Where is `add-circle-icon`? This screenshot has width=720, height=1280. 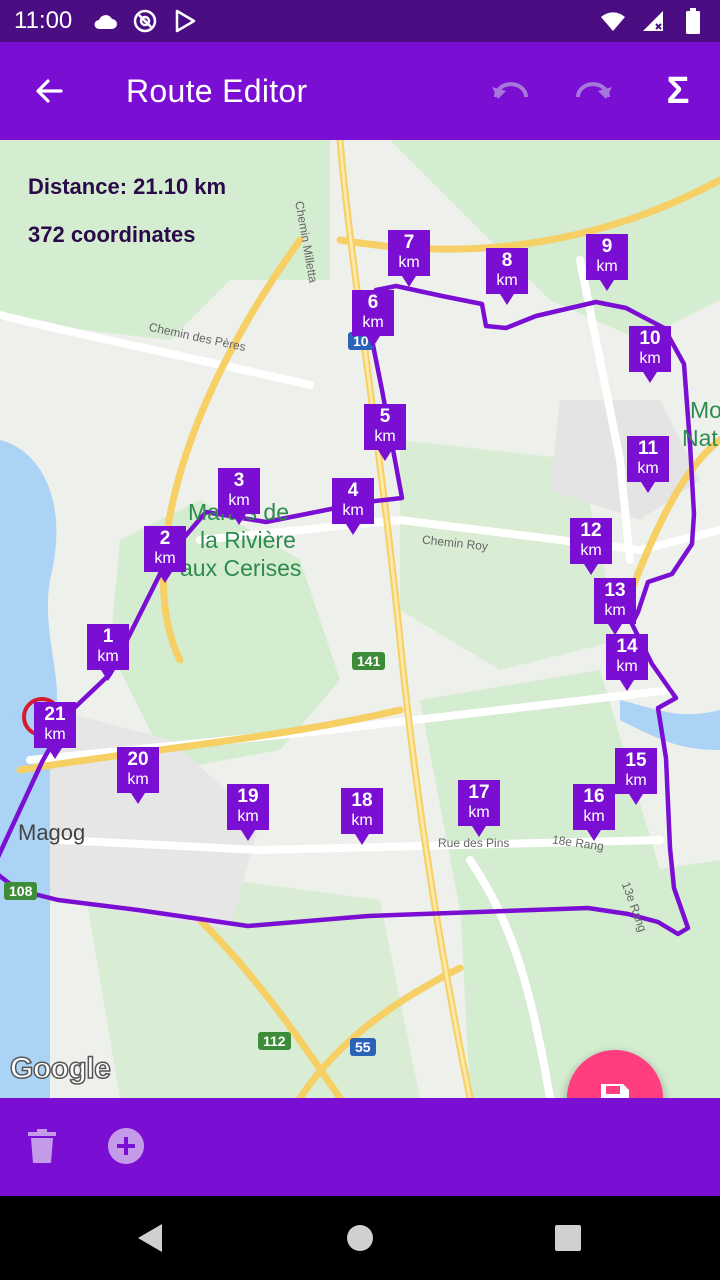
add-circle-icon is located at coordinates (126, 1146).